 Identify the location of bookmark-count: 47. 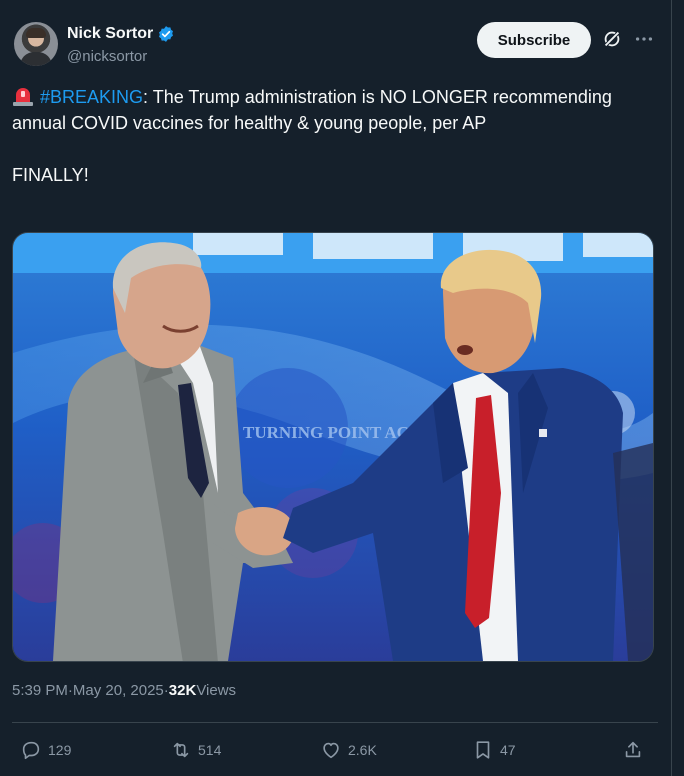
(508, 750).